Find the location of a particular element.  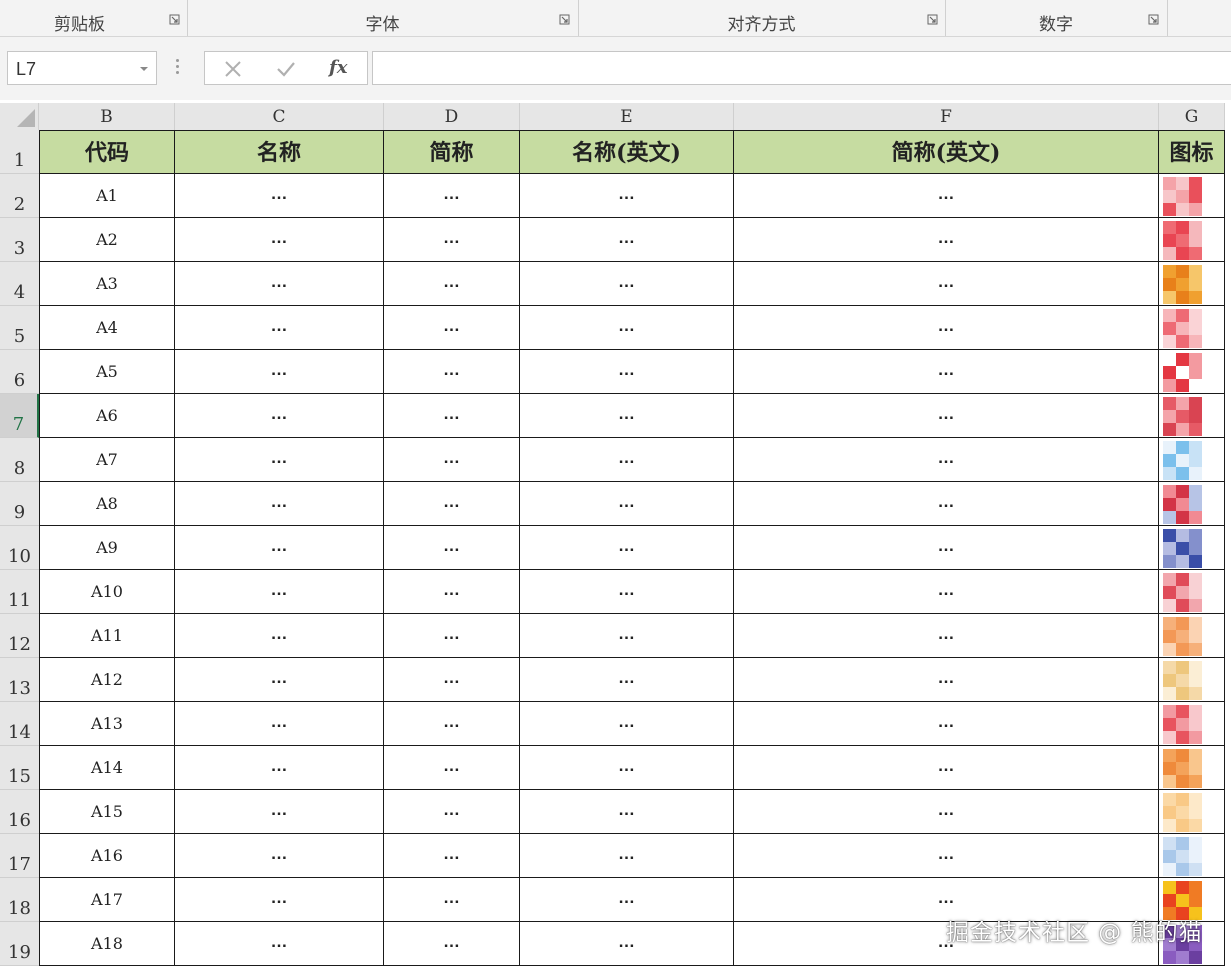

cell-code: A11 is located at coordinates (107, 636).